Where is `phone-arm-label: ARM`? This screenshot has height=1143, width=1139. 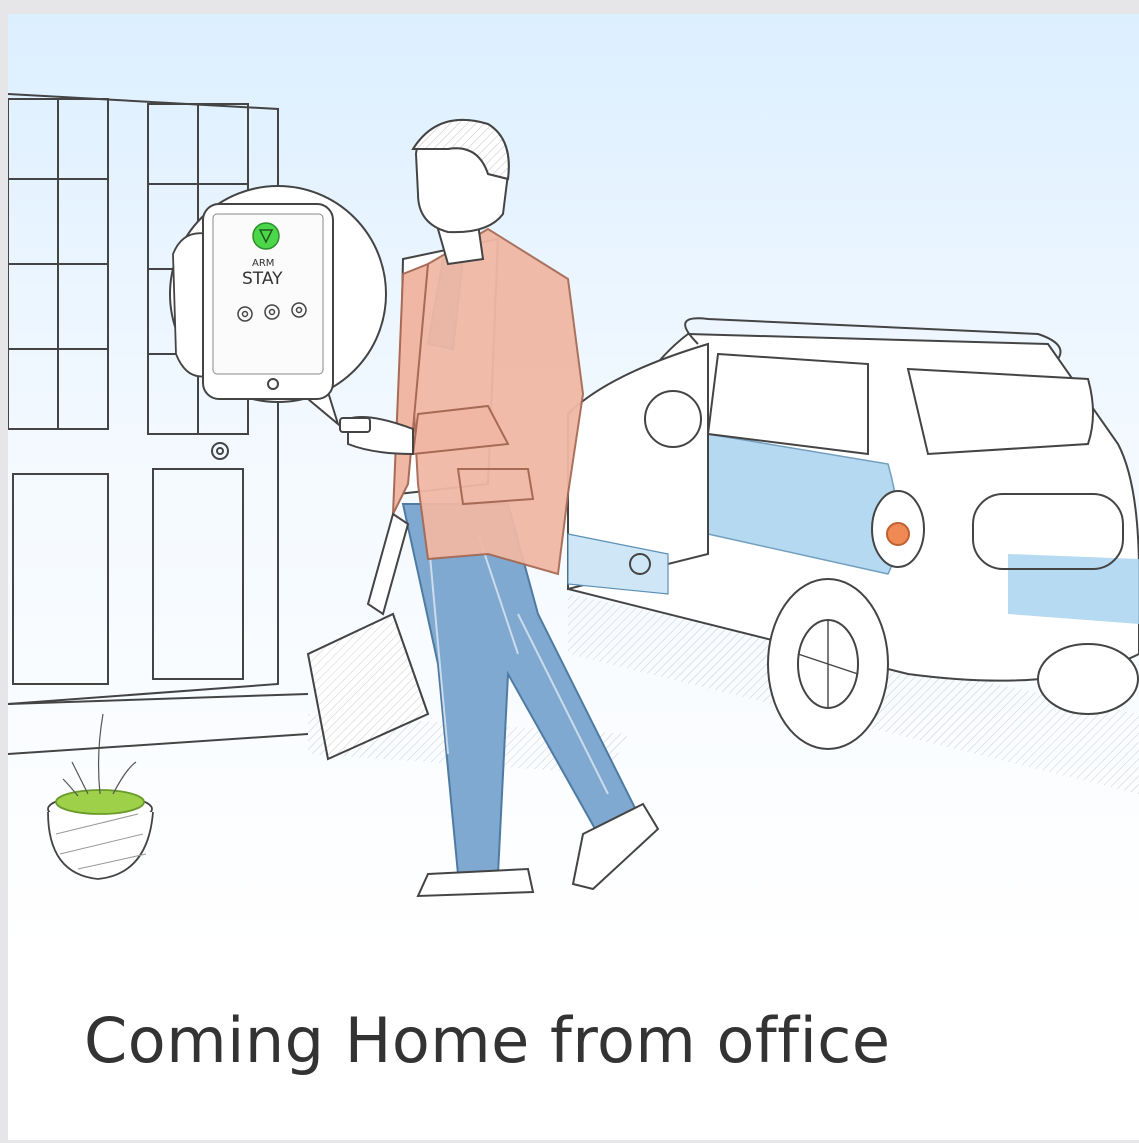 phone-arm-label: ARM is located at coordinates (263, 263).